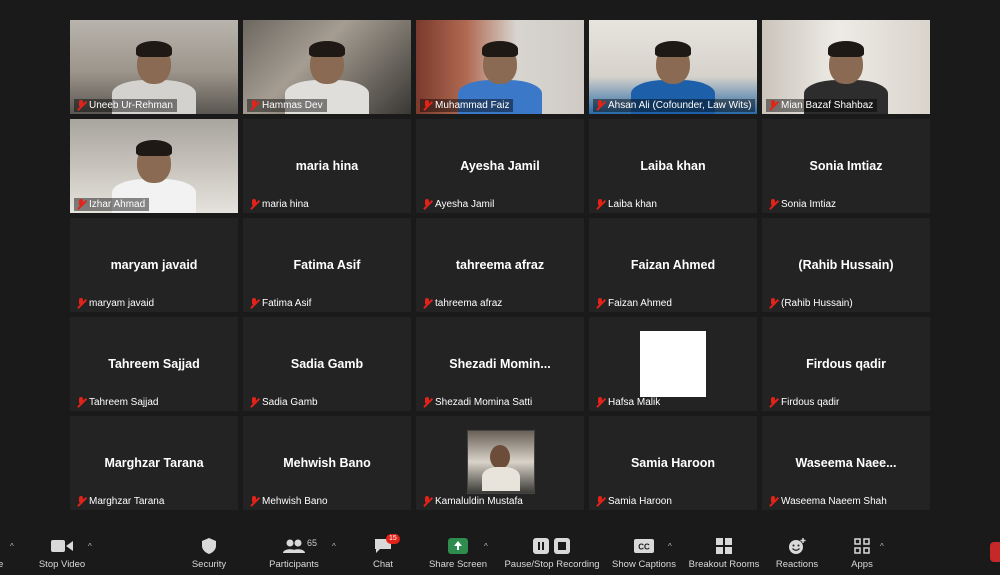 The height and width of the screenshot is (575, 1000). What do you see at coordinates (817, 303) in the screenshot?
I see `participant-name: (Rahib Hussain)` at bounding box center [817, 303].